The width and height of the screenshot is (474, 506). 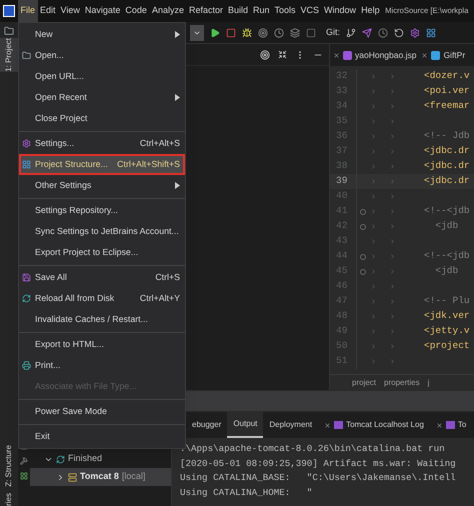 I want to click on menu-item: Settings... Ctrl+Alt+S, so click(x=102, y=143).